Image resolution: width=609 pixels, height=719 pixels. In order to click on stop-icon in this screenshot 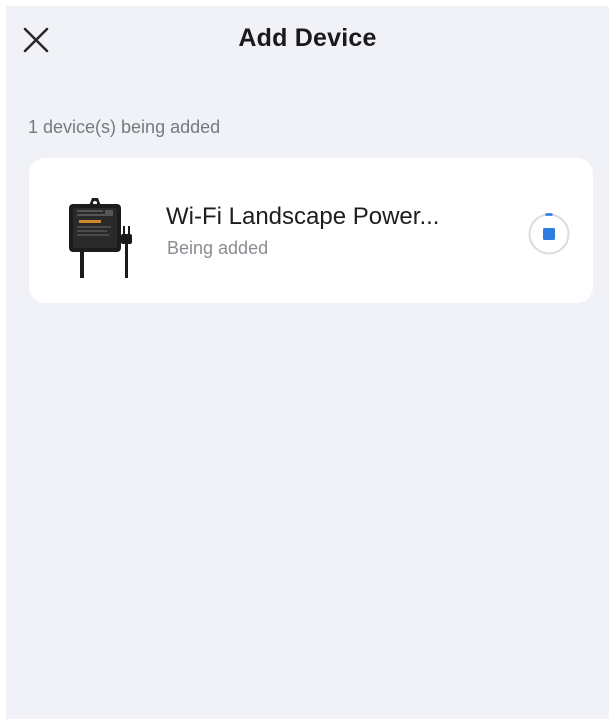, I will do `click(549, 234)`.